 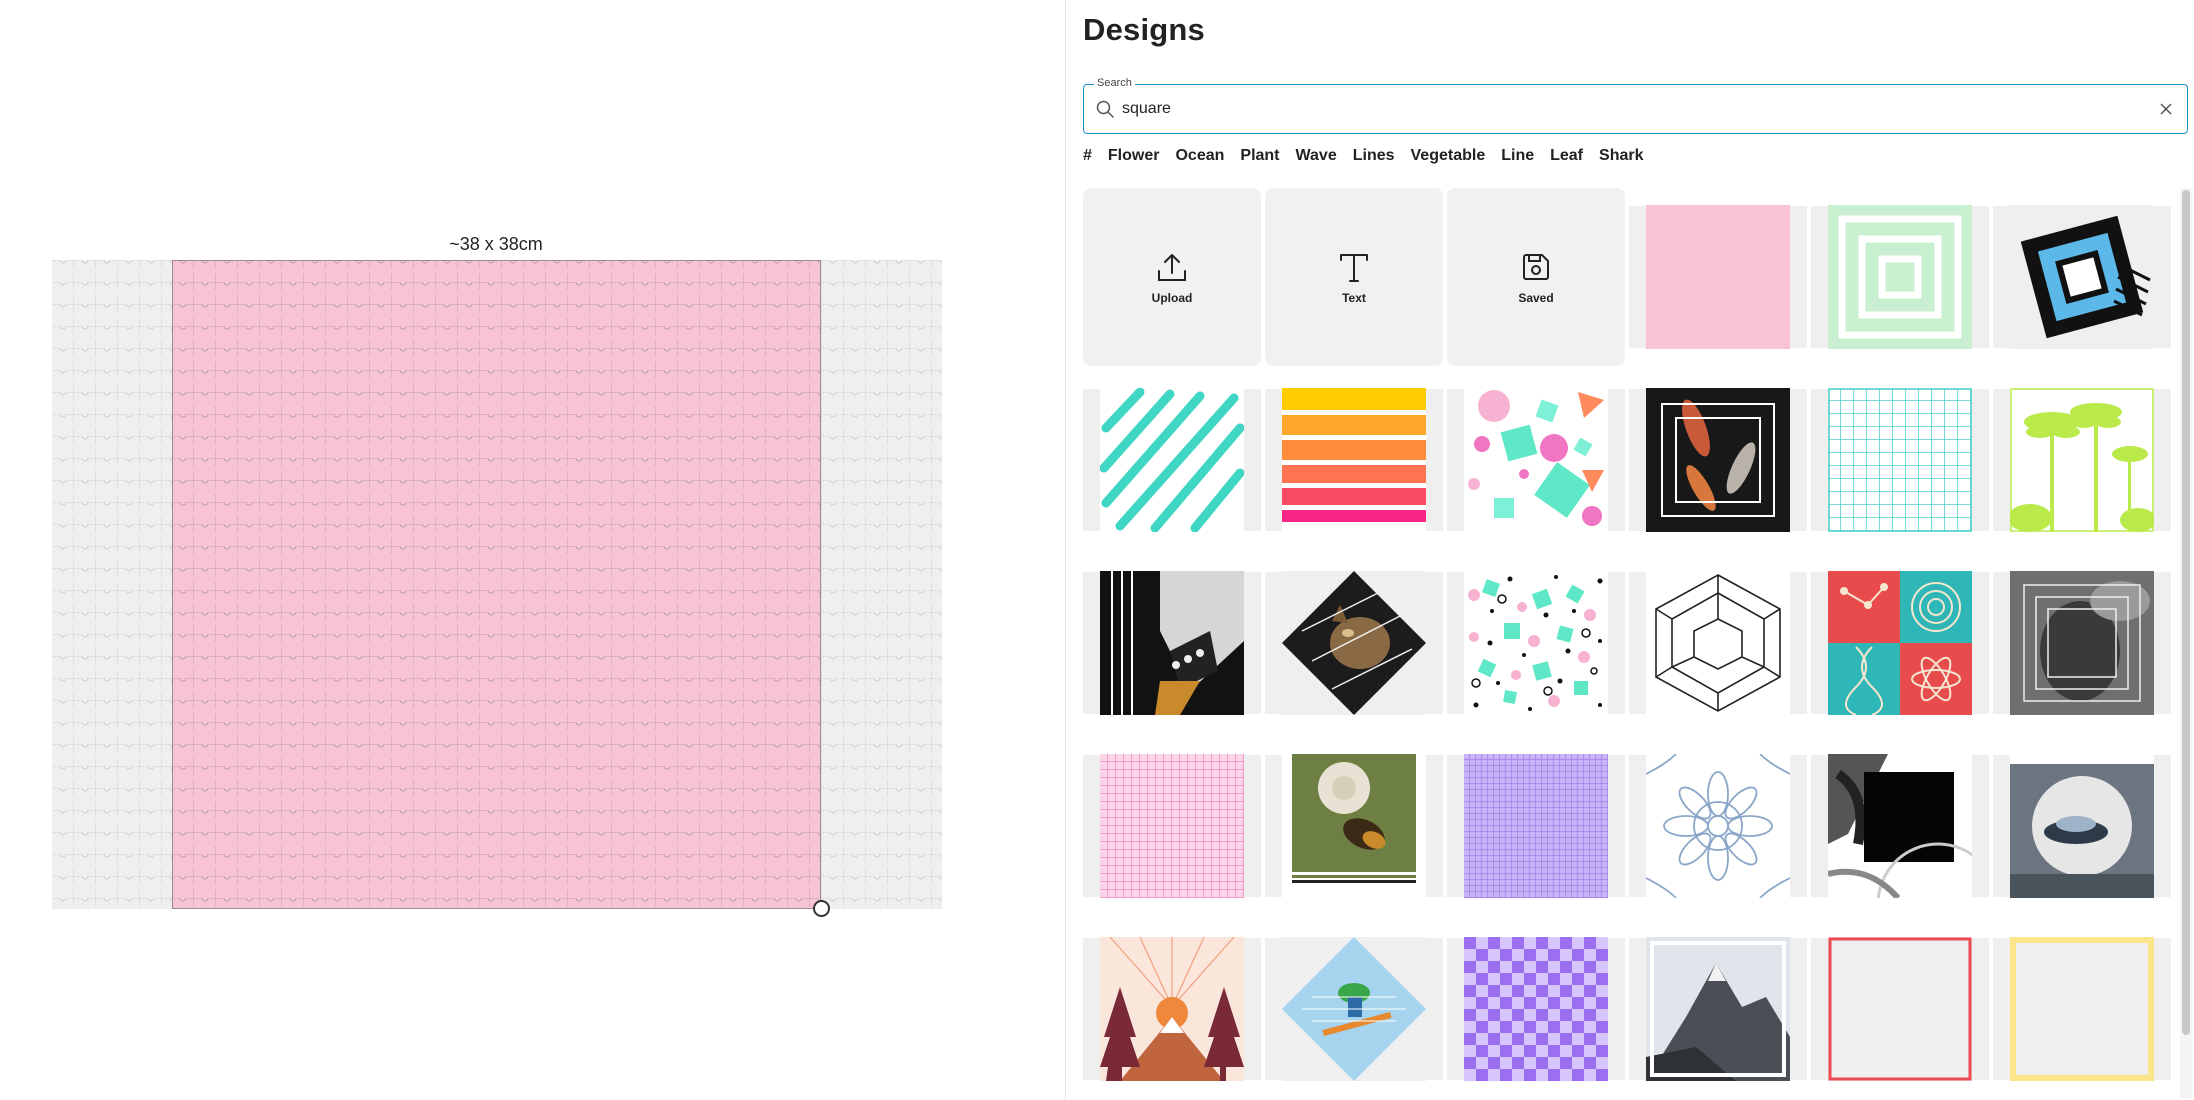 I want to click on yellow-frame-thumbnail, so click(x=2082, y=1009).